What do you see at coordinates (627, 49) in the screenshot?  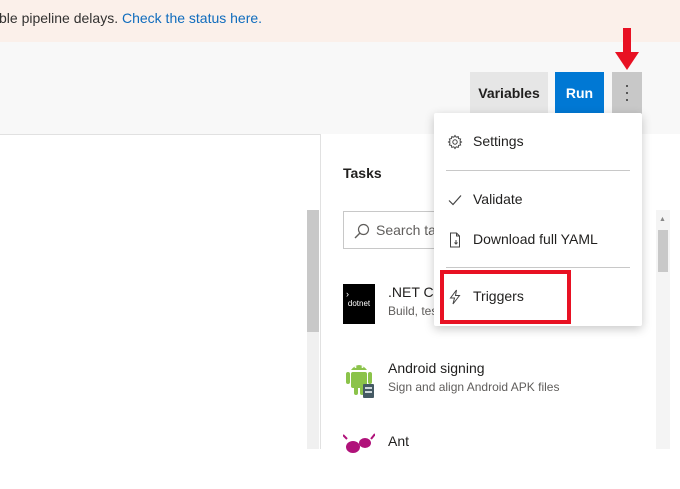 I see `red-arrow-annotation` at bounding box center [627, 49].